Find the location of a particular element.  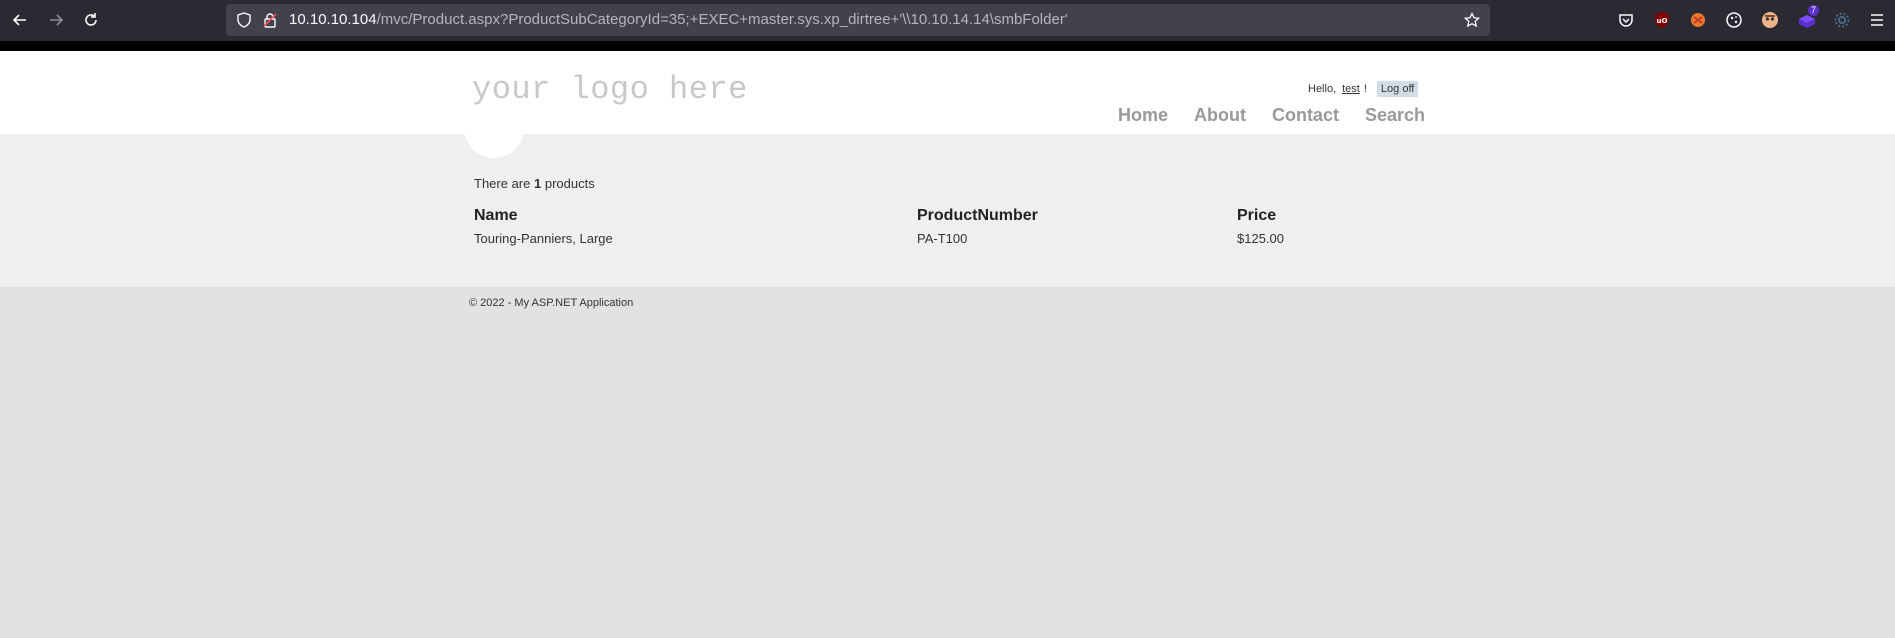

cookie-icon is located at coordinates (1734, 20).